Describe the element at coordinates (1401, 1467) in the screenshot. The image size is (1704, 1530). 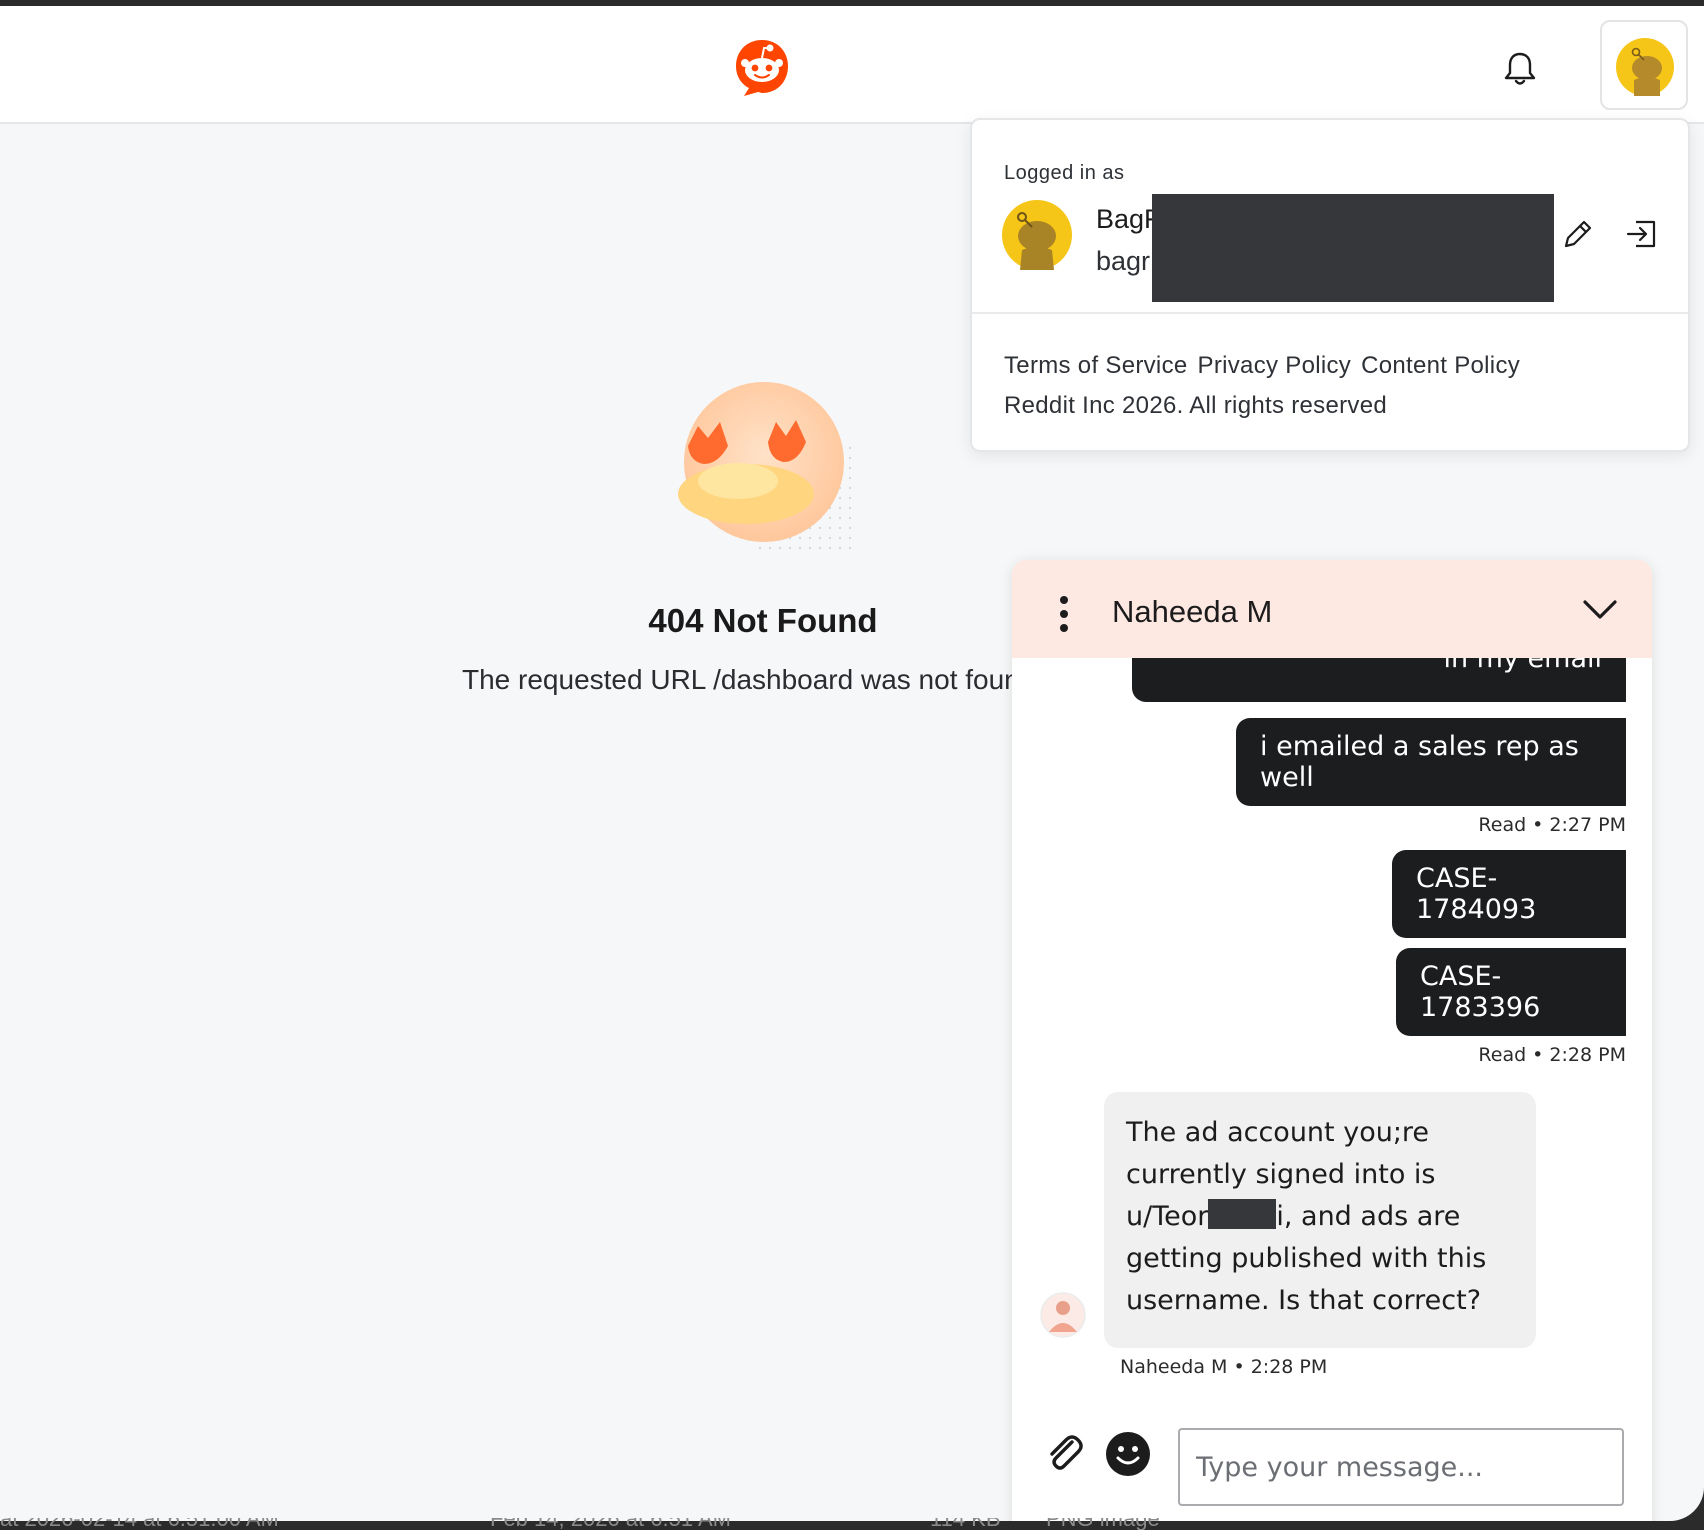
I see `message-input` at that location.